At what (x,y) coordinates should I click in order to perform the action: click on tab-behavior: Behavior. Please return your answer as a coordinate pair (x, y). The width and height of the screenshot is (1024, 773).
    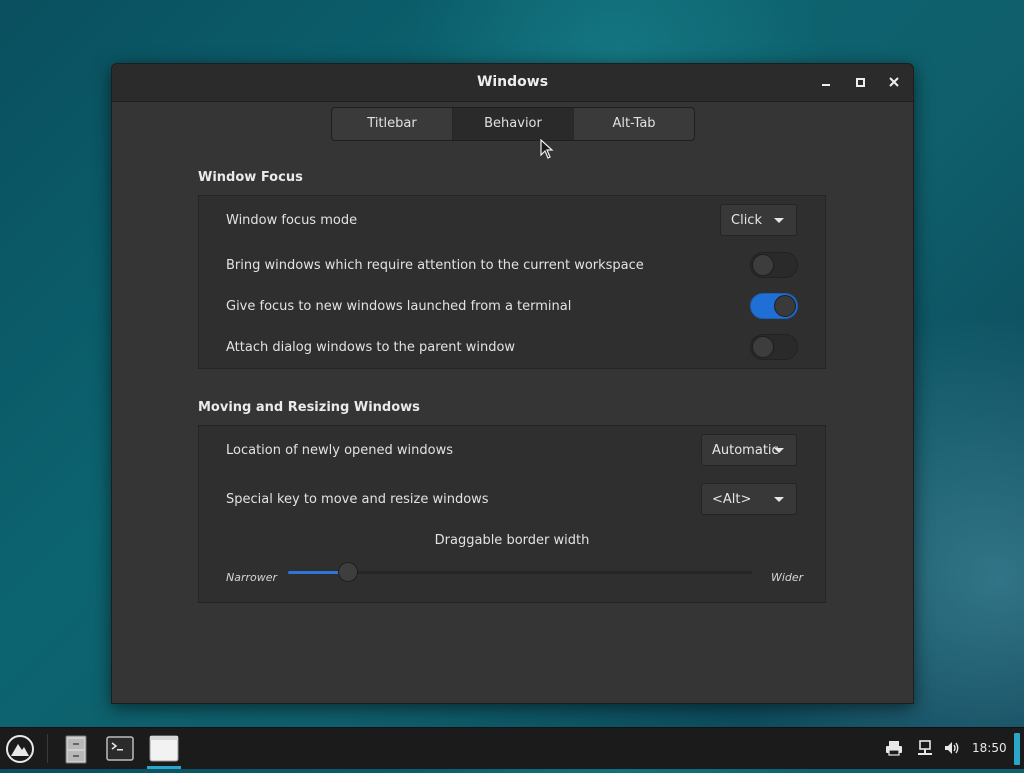
    Looking at the image, I should click on (513, 124).